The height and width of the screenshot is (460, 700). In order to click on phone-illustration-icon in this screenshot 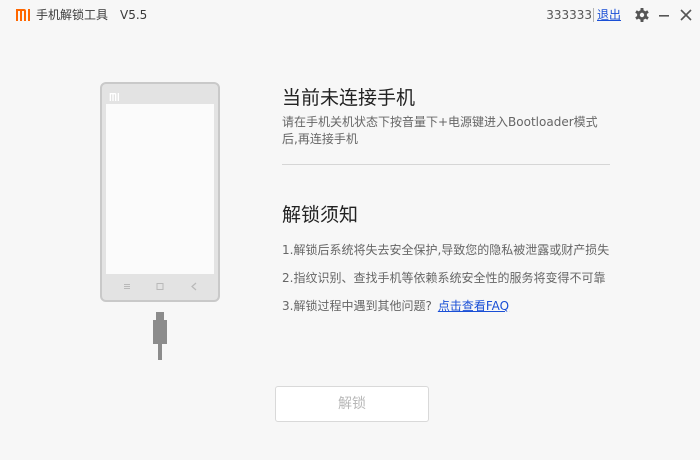, I will do `click(160, 192)`.